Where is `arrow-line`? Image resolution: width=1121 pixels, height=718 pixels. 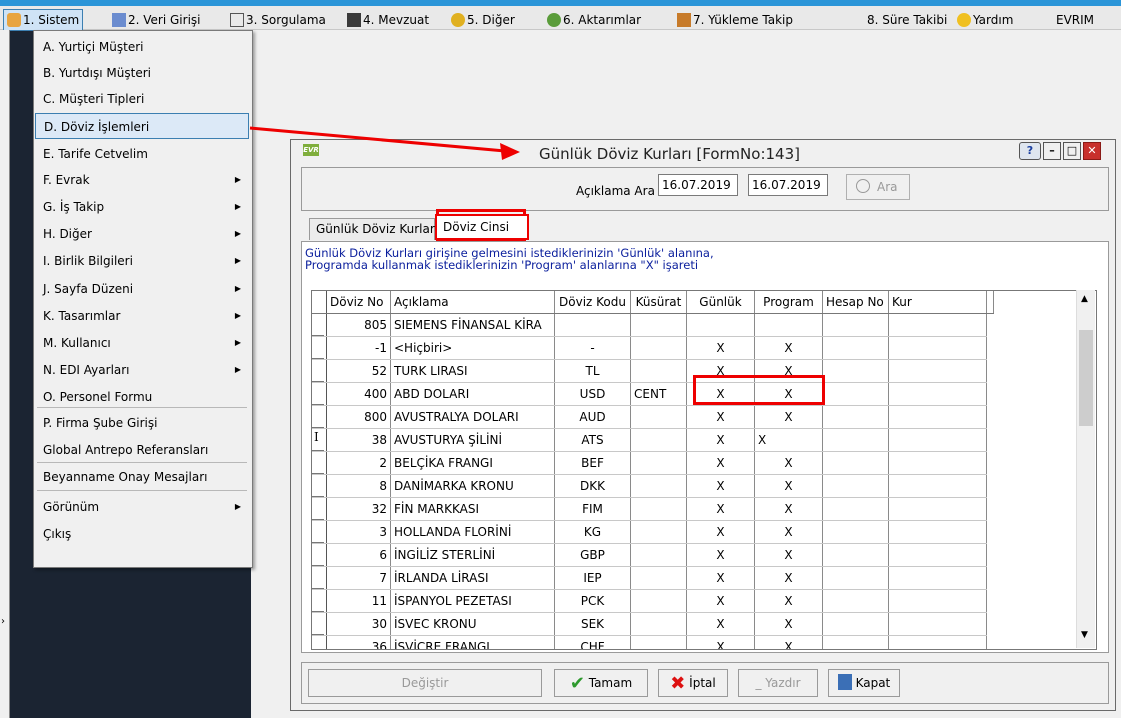 arrow-line is located at coordinates (377, 139).